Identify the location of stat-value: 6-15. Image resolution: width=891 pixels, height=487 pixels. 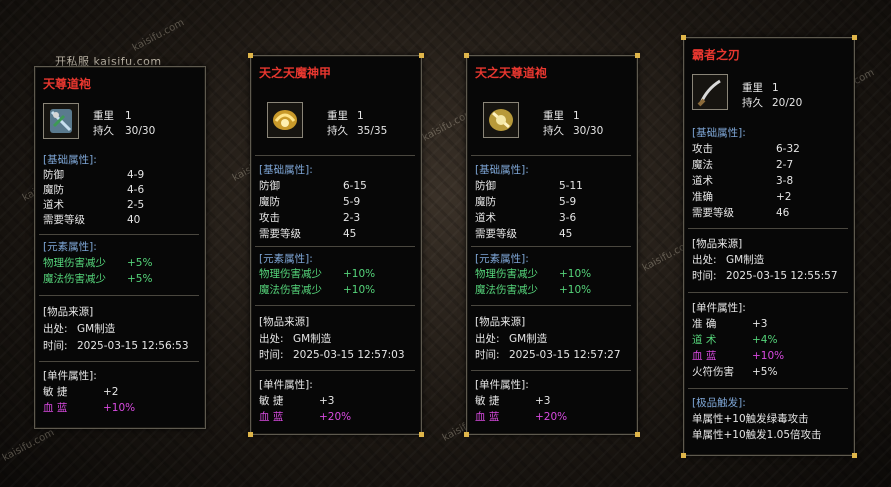
(355, 186).